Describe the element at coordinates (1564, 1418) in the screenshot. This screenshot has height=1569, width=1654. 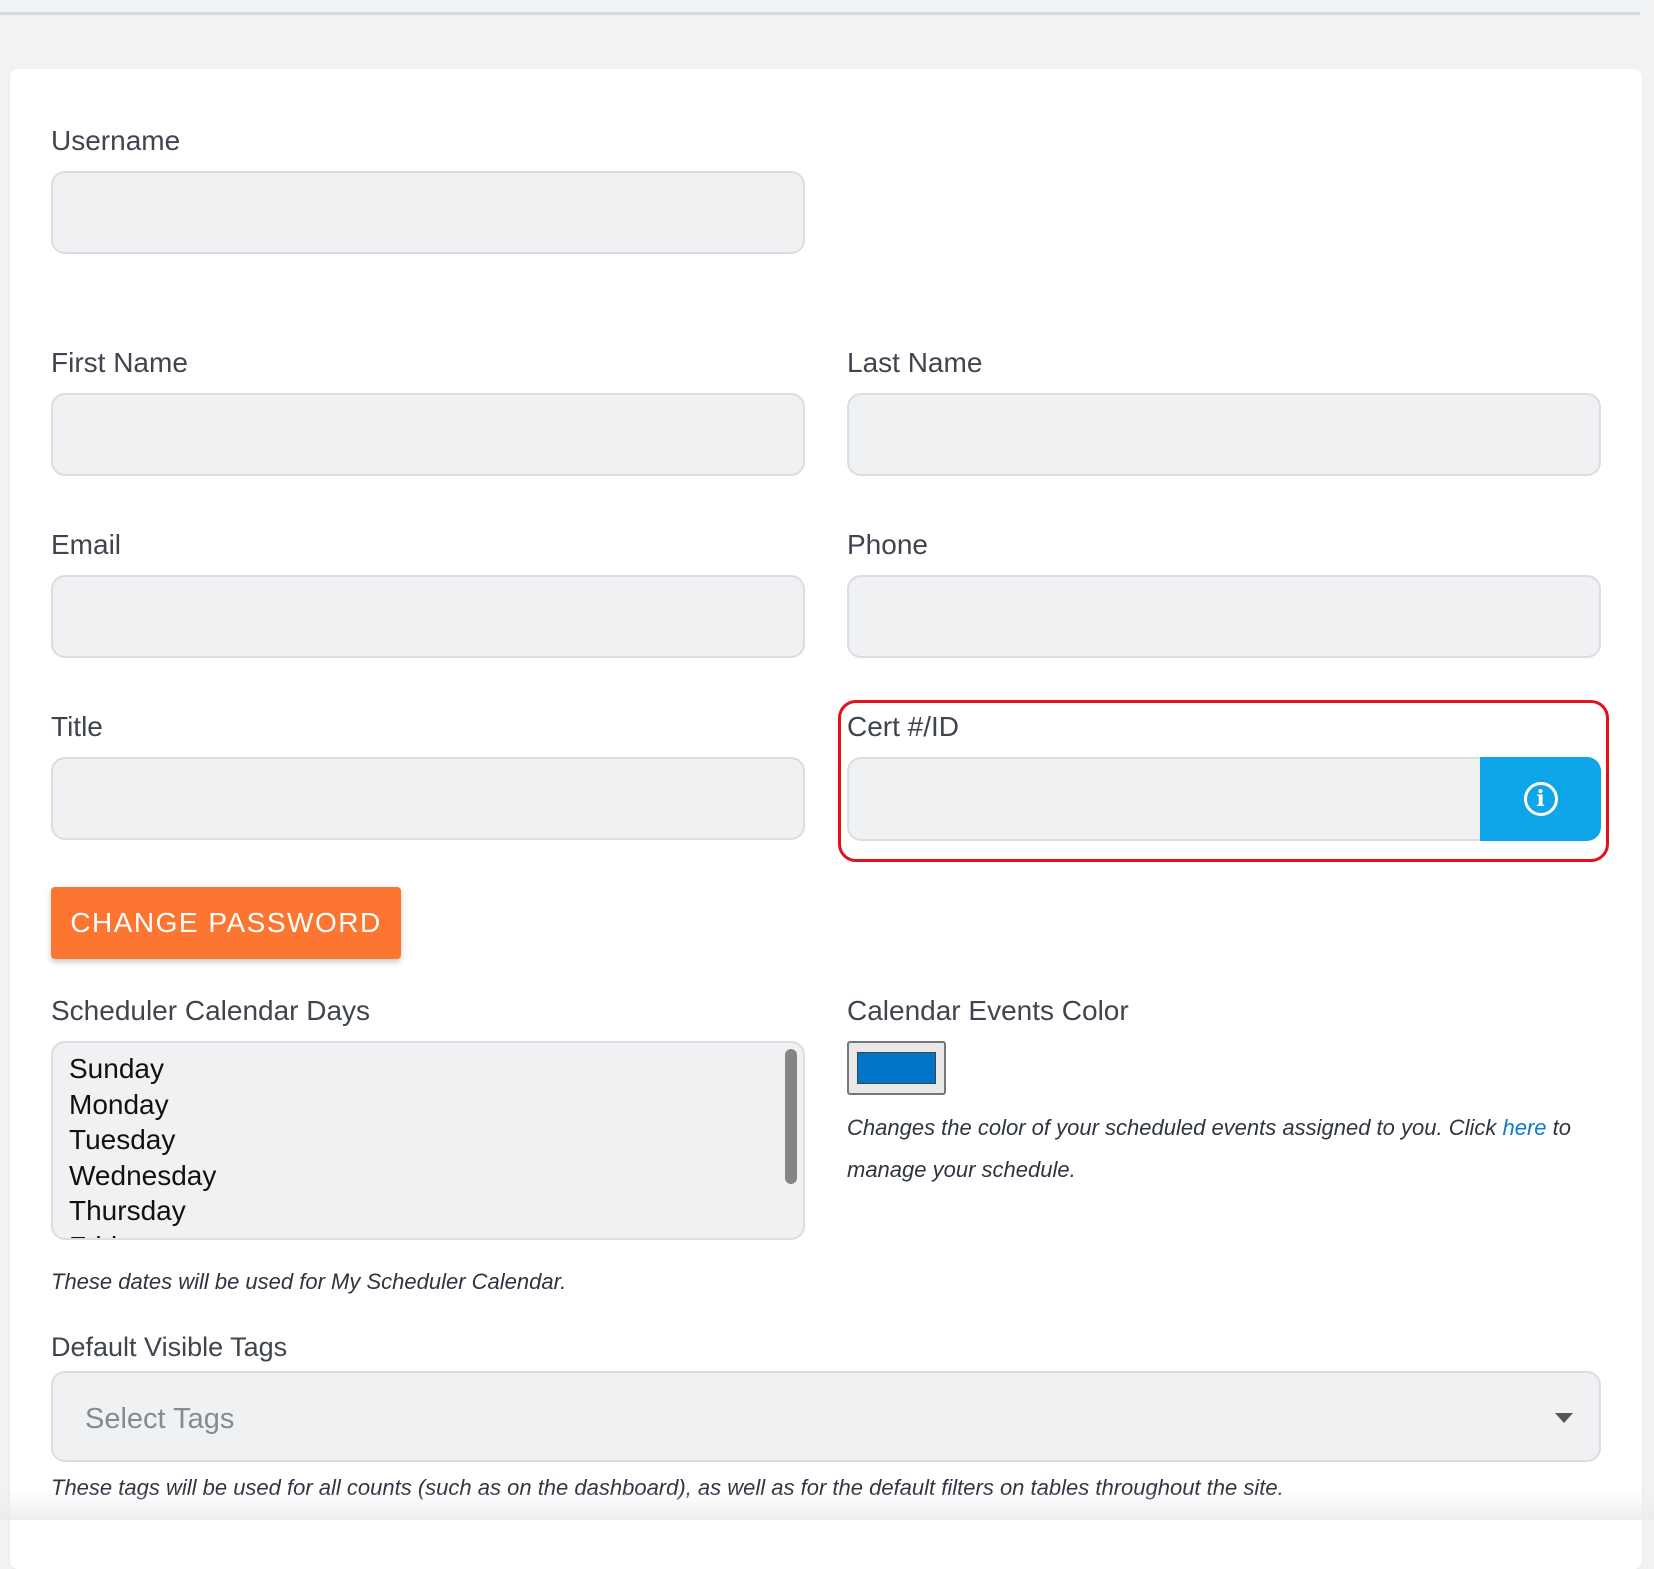
I see `caret-down-icon` at that location.